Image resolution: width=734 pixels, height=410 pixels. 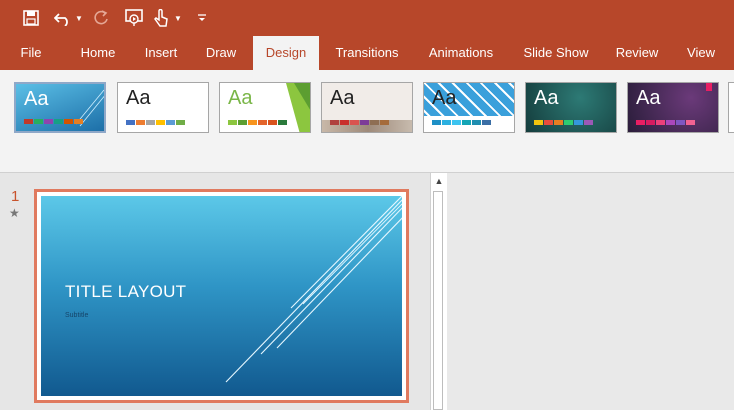 What do you see at coordinates (731, 107) in the screenshot?
I see `theme-thumbnail-partial` at bounding box center [731, 107].